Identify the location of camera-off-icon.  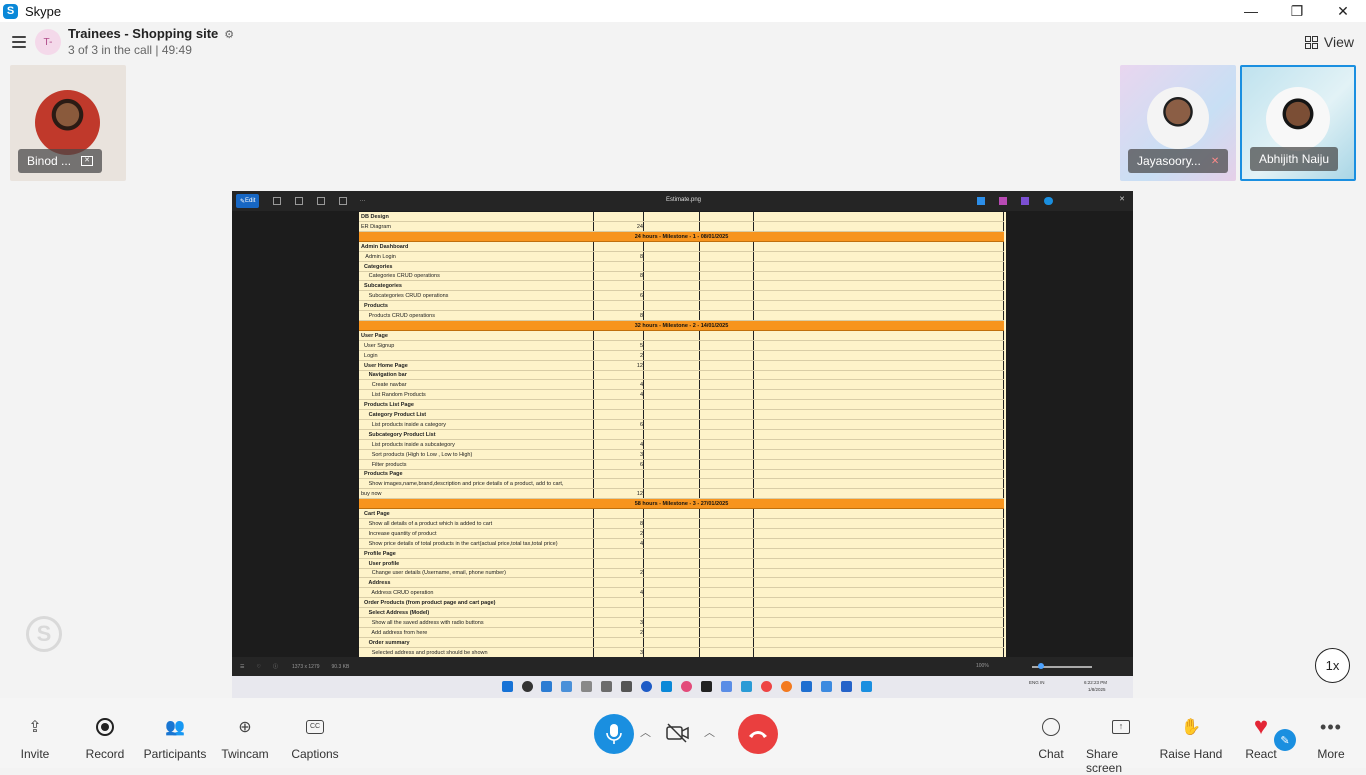
(677, 733).